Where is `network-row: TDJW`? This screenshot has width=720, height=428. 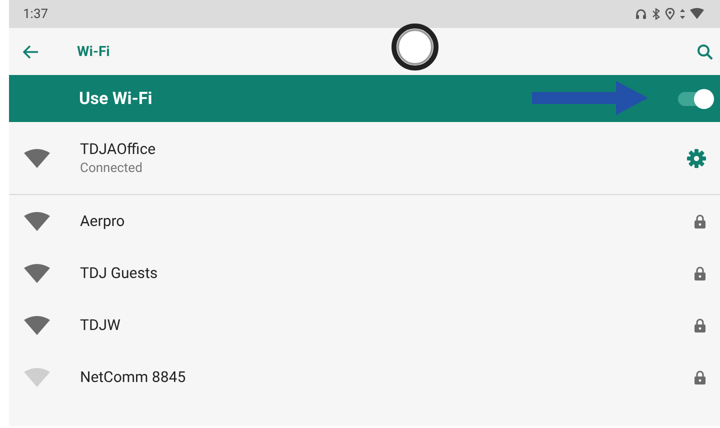 network-row: TDJW is located at coordinates (364, 325).